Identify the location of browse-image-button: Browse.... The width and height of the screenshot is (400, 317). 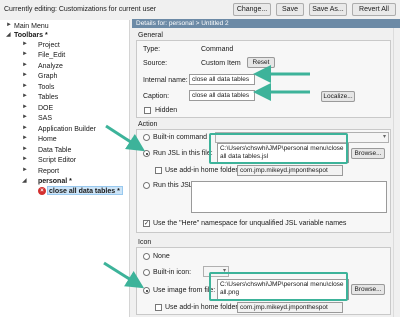
(368, 289).